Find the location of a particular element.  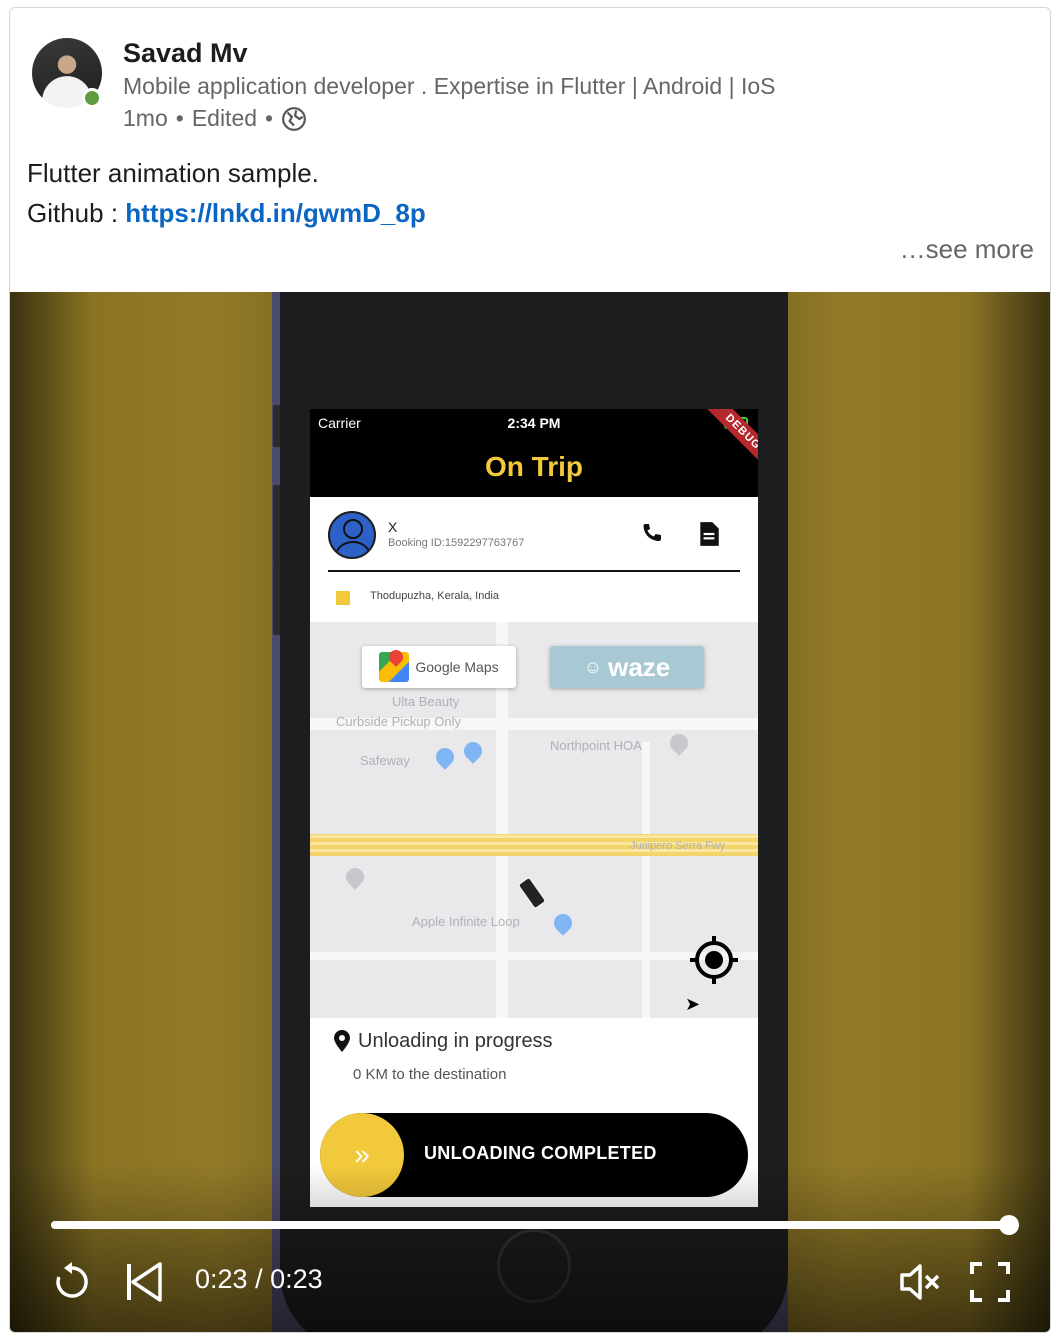

waze-button: ☺ waze is located at coordinates (627, 667).